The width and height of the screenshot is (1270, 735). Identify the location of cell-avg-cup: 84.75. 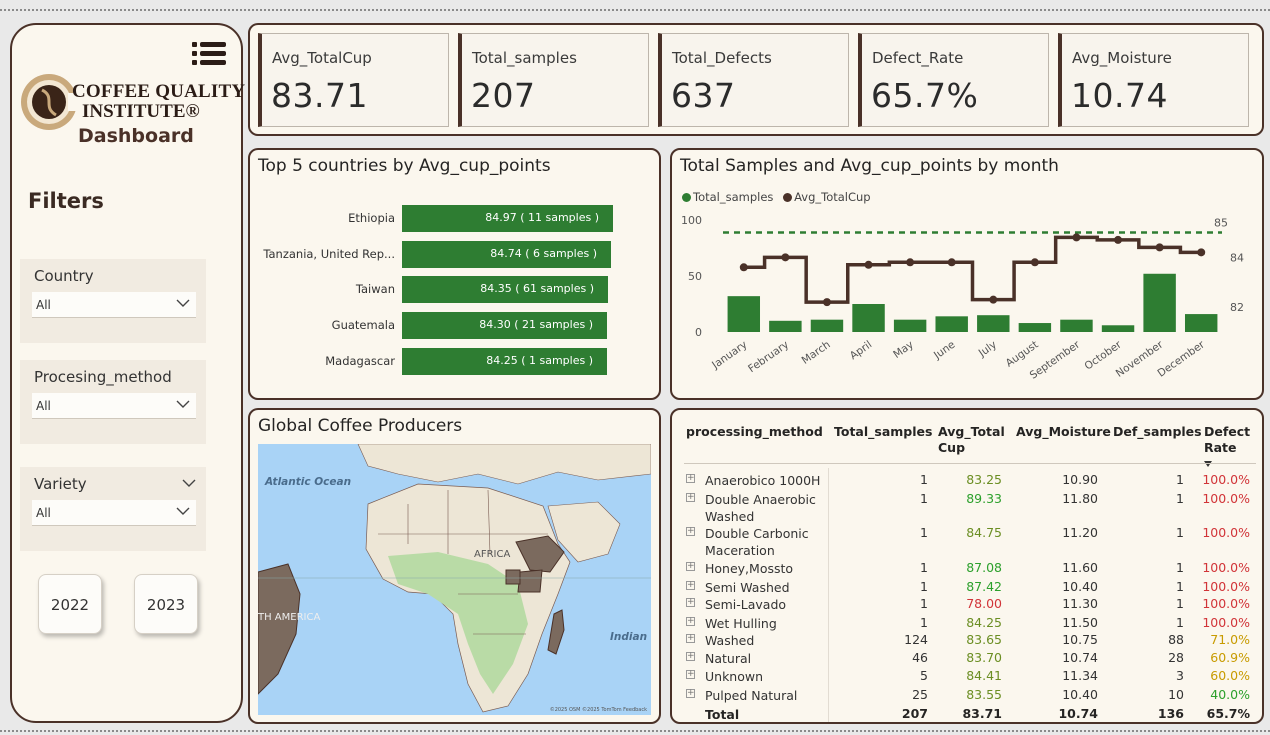
(984, 532).